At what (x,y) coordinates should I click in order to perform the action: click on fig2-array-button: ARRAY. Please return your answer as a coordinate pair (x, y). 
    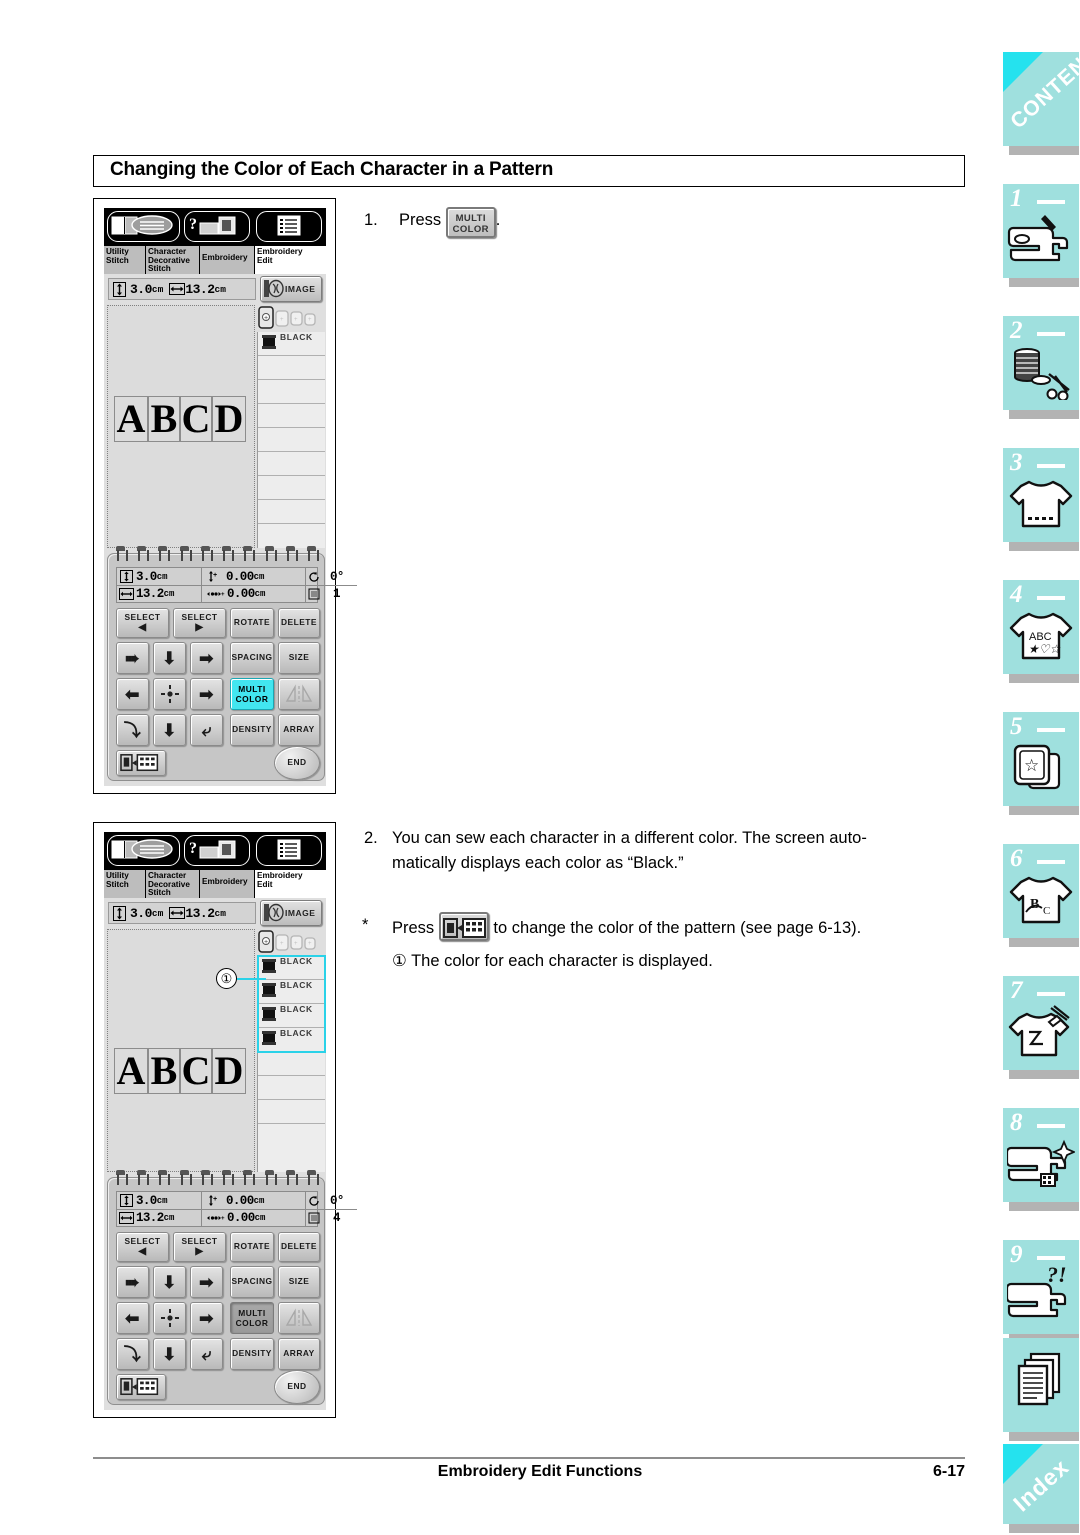
    Looking at the image, I should click on (299, 1354).